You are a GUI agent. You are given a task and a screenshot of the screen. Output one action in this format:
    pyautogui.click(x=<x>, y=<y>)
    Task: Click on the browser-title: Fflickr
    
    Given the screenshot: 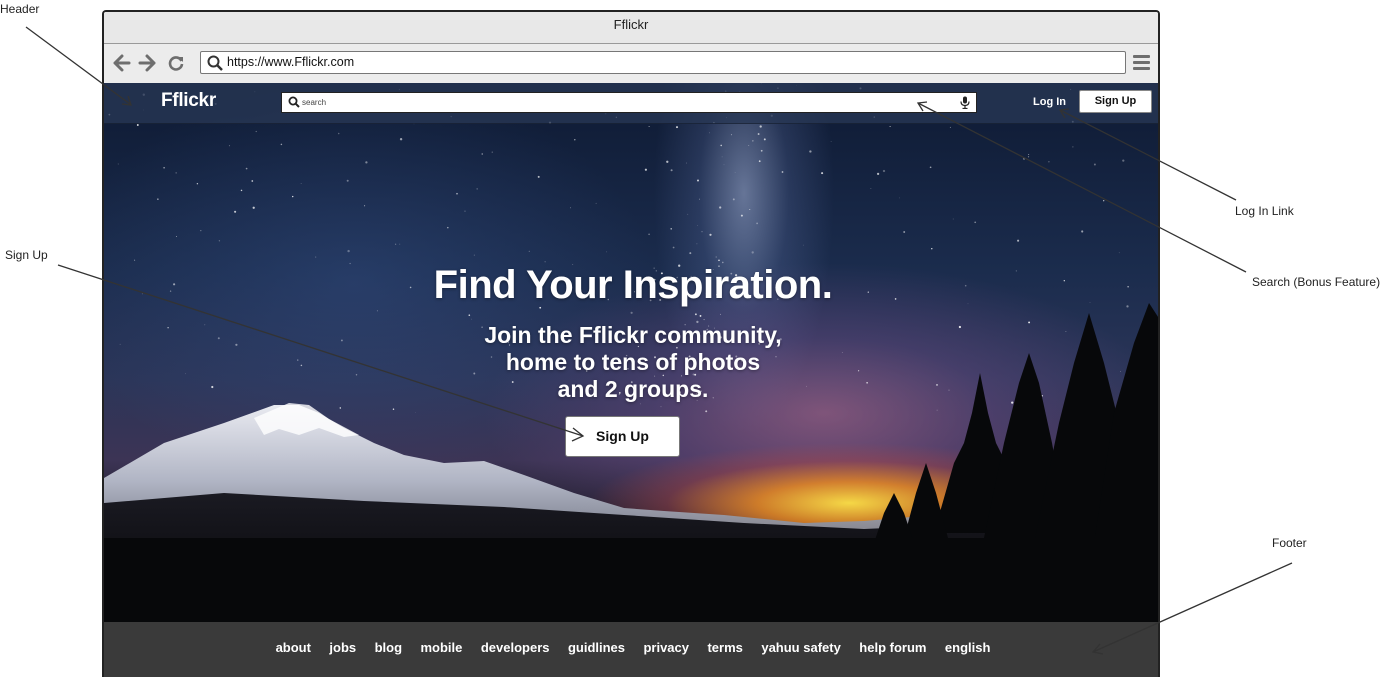 What is the action you would take?
    pyautogui.click(x=631, y=28)
    